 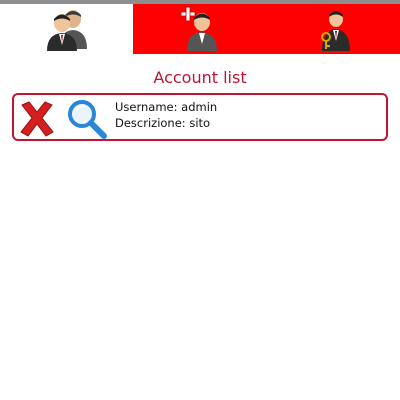 I want to click on account-username: Username: admin, so click(x=166, y=107).